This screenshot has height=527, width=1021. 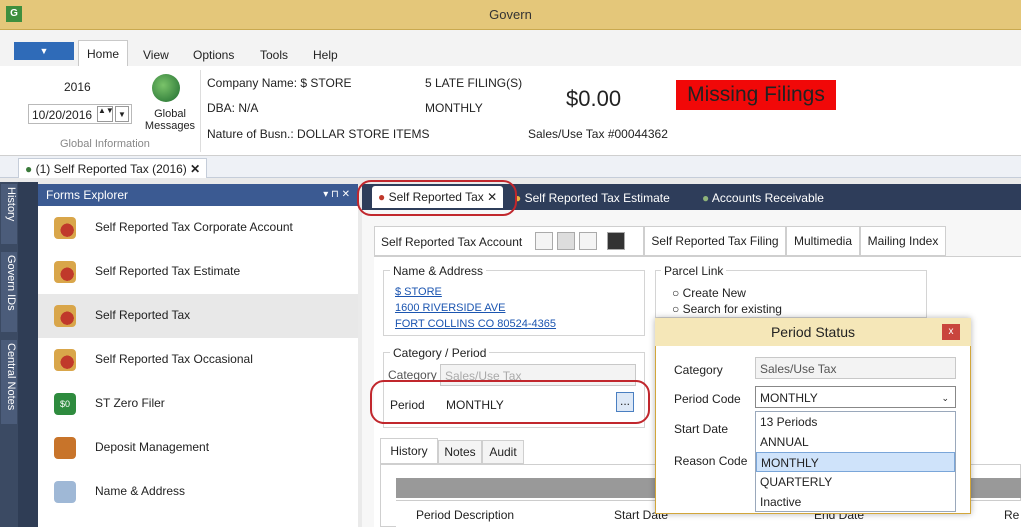 What do you see at coordinates (28, 354) in the screenshot?
I see `rail-gutter` at bounding box center [28, 354].